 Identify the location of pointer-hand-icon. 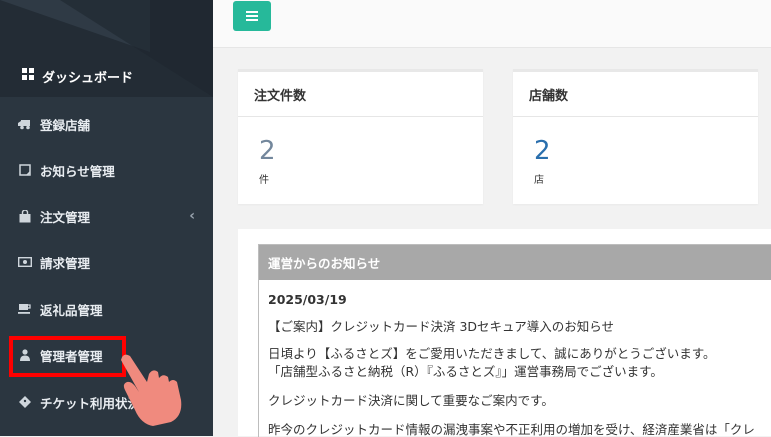
(151, 390).